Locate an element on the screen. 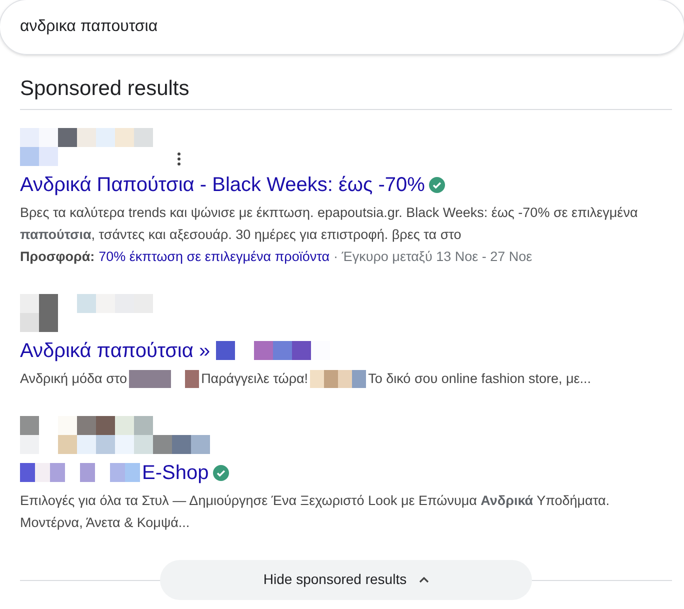 The height and width of the screenshot is (609, 684). offer-link: 70% έκπτωση σε επιλεγμένα προϊόντα is located at coordinates (214, 257).